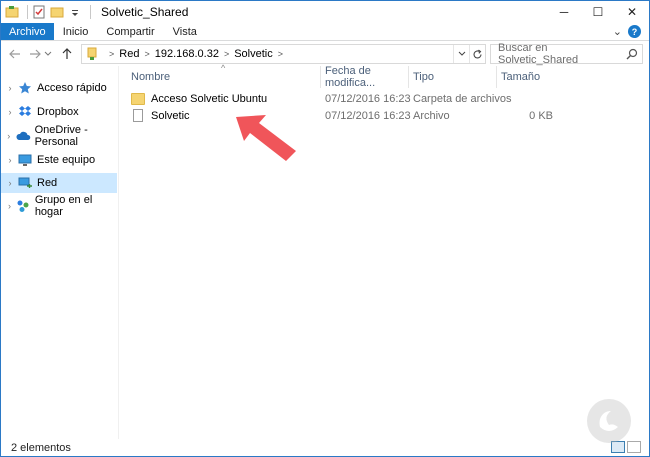  What do you see at coordinates (609, 421) in the screenshot?
I see `watermark-logo-icon` at bounding box center [609, 421].